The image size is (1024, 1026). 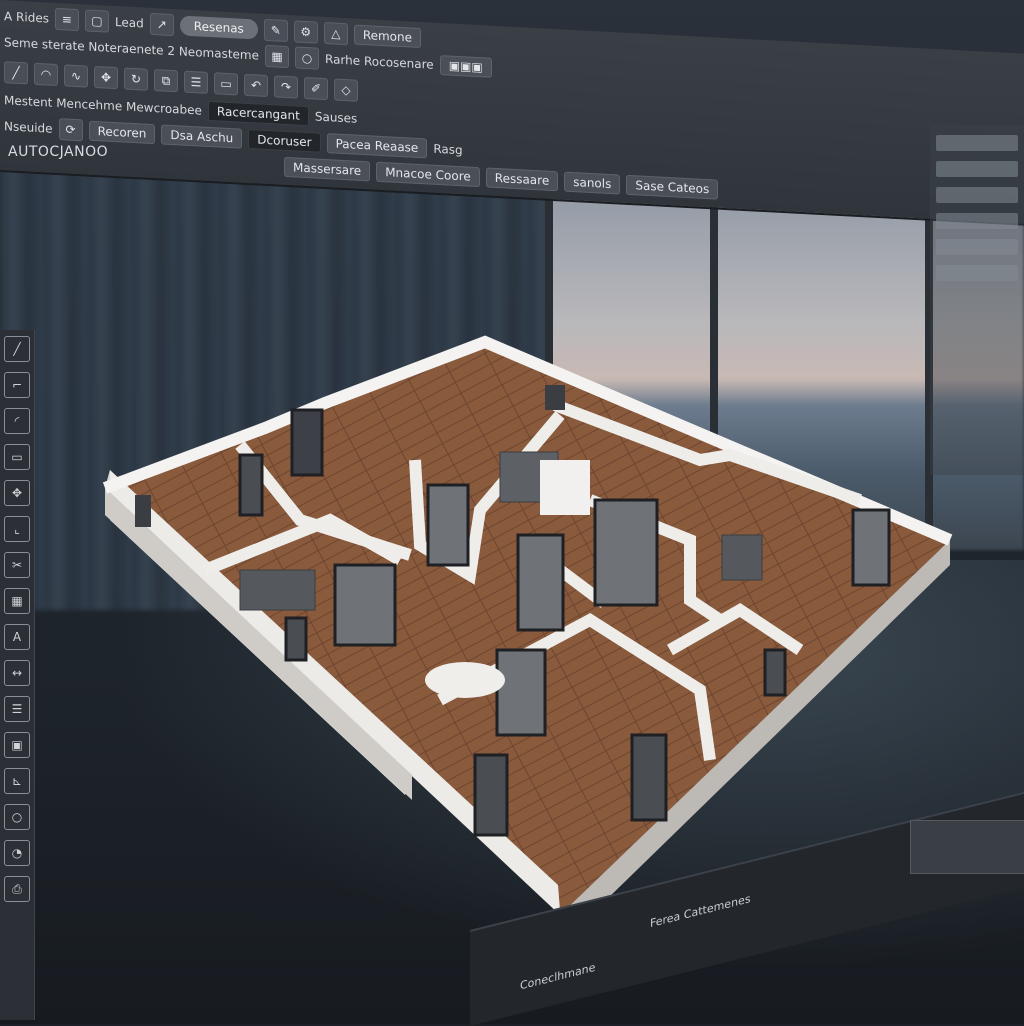 What do you see at coordinates (565, 487) in the screenshot?
I see `cabinet` at bounding box center [565, 487].